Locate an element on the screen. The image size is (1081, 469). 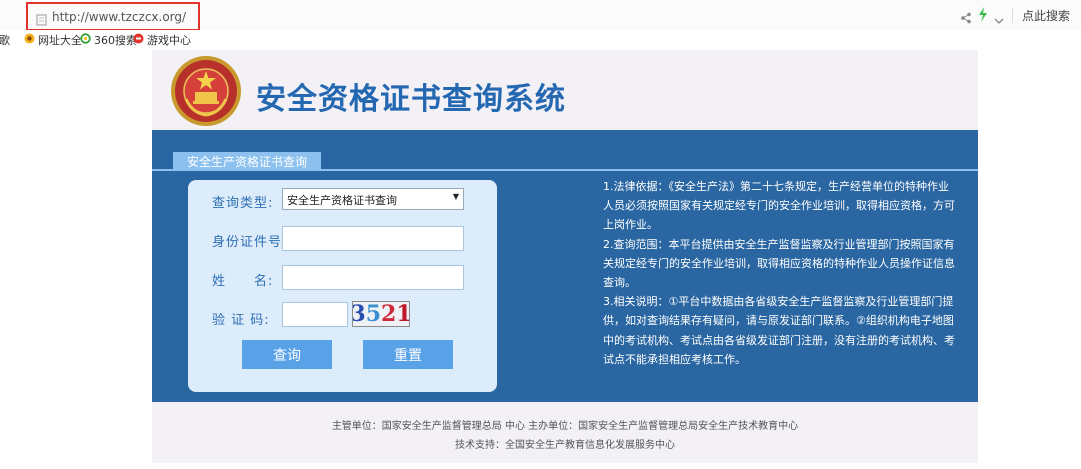
bookmark-label: 360搜索 is located at coordinates (115, 40).